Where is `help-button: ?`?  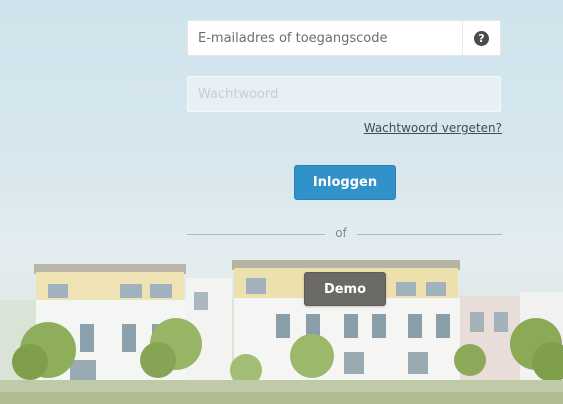 help-button: ? is located at coordinates (481, 38).